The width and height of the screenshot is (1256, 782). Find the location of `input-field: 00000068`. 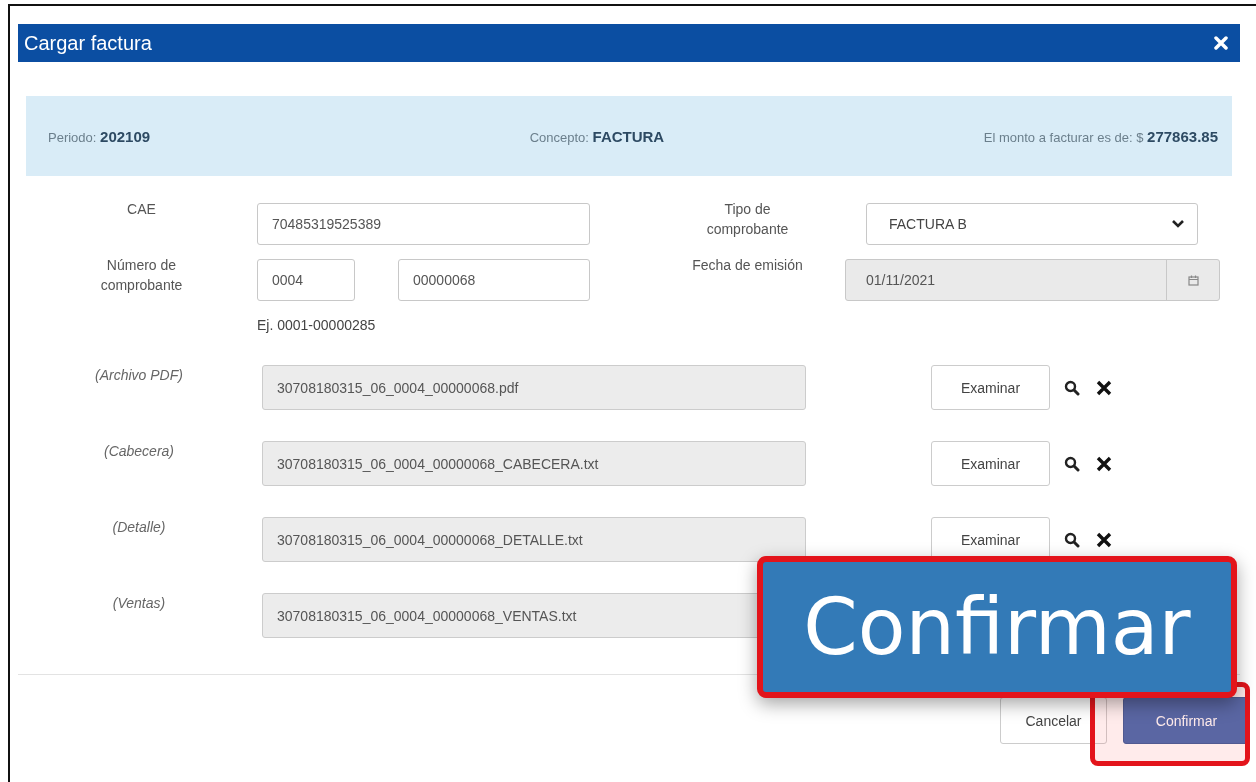

input-field: 00000068 is located at coordinates (494, 280).